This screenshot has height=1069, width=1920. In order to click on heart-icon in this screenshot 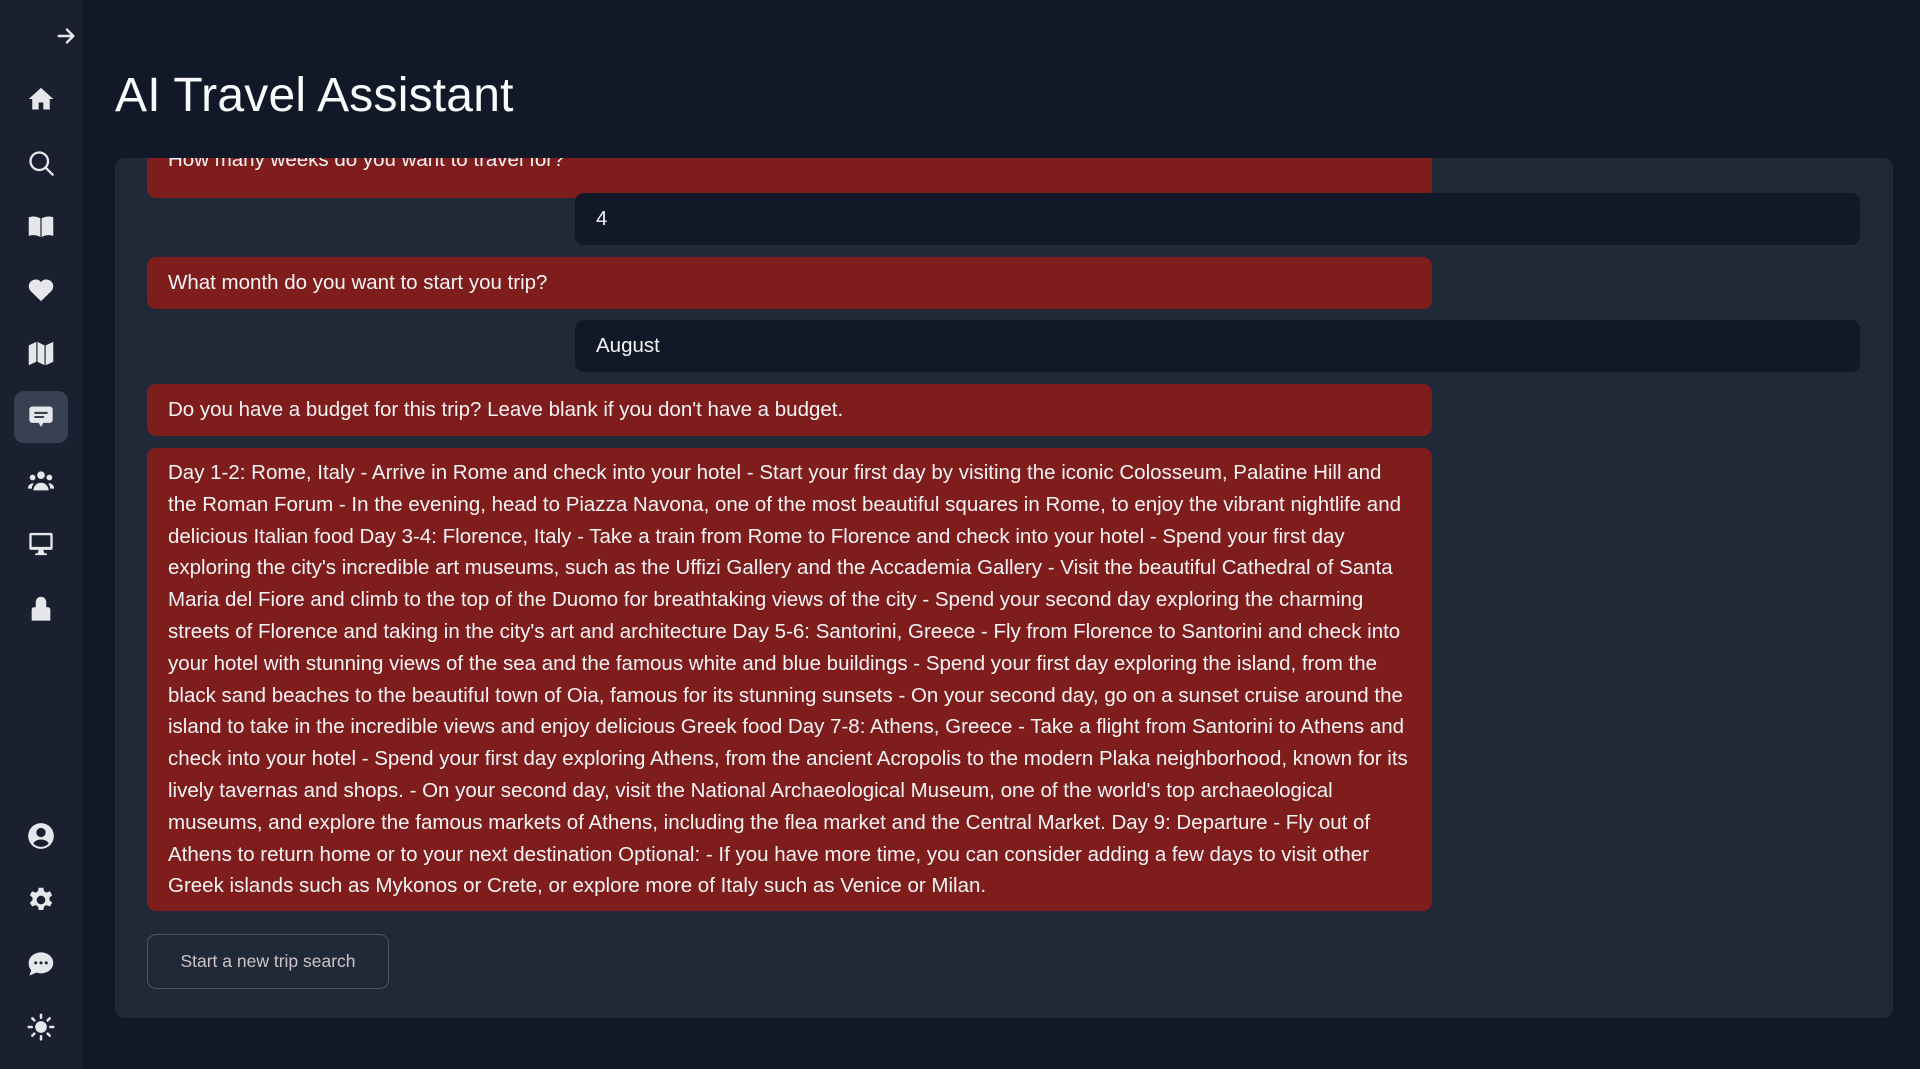, I will do `click(41, 290)`.